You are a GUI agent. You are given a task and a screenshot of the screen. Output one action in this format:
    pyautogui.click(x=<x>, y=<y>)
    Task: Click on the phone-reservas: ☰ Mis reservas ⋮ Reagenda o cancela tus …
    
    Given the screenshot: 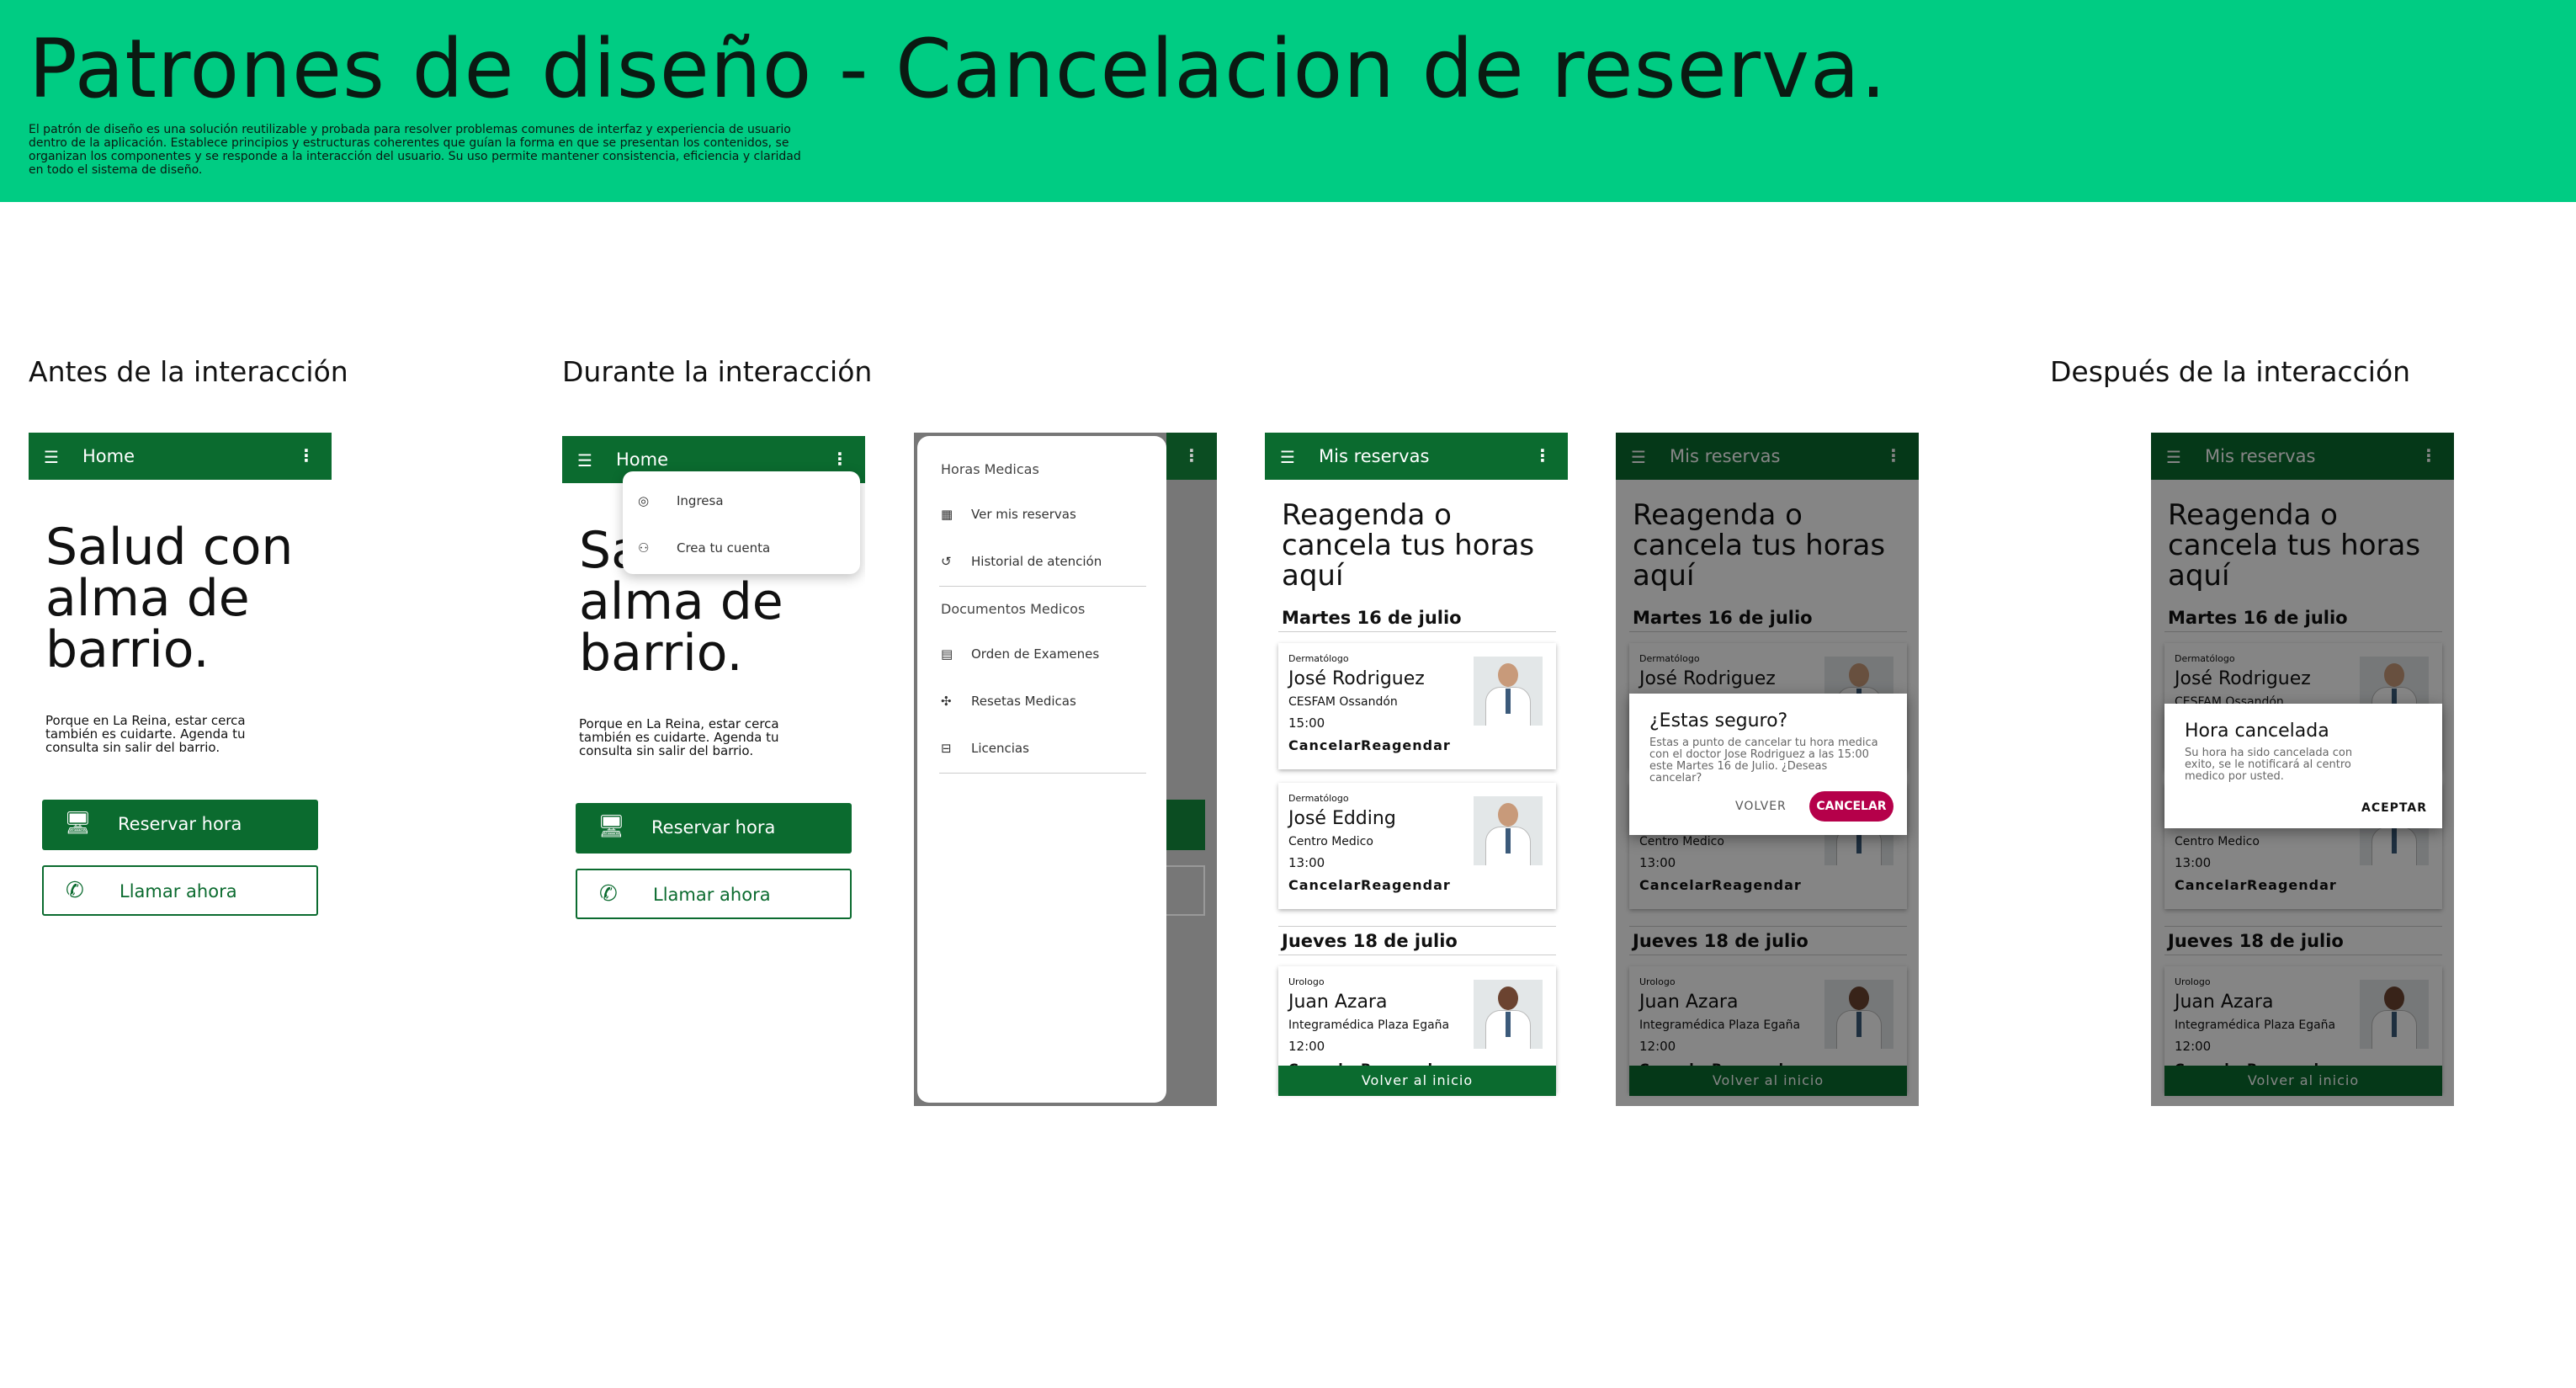 What is the action you would take?
    pyautogui.click(x=1416, y=769)
    